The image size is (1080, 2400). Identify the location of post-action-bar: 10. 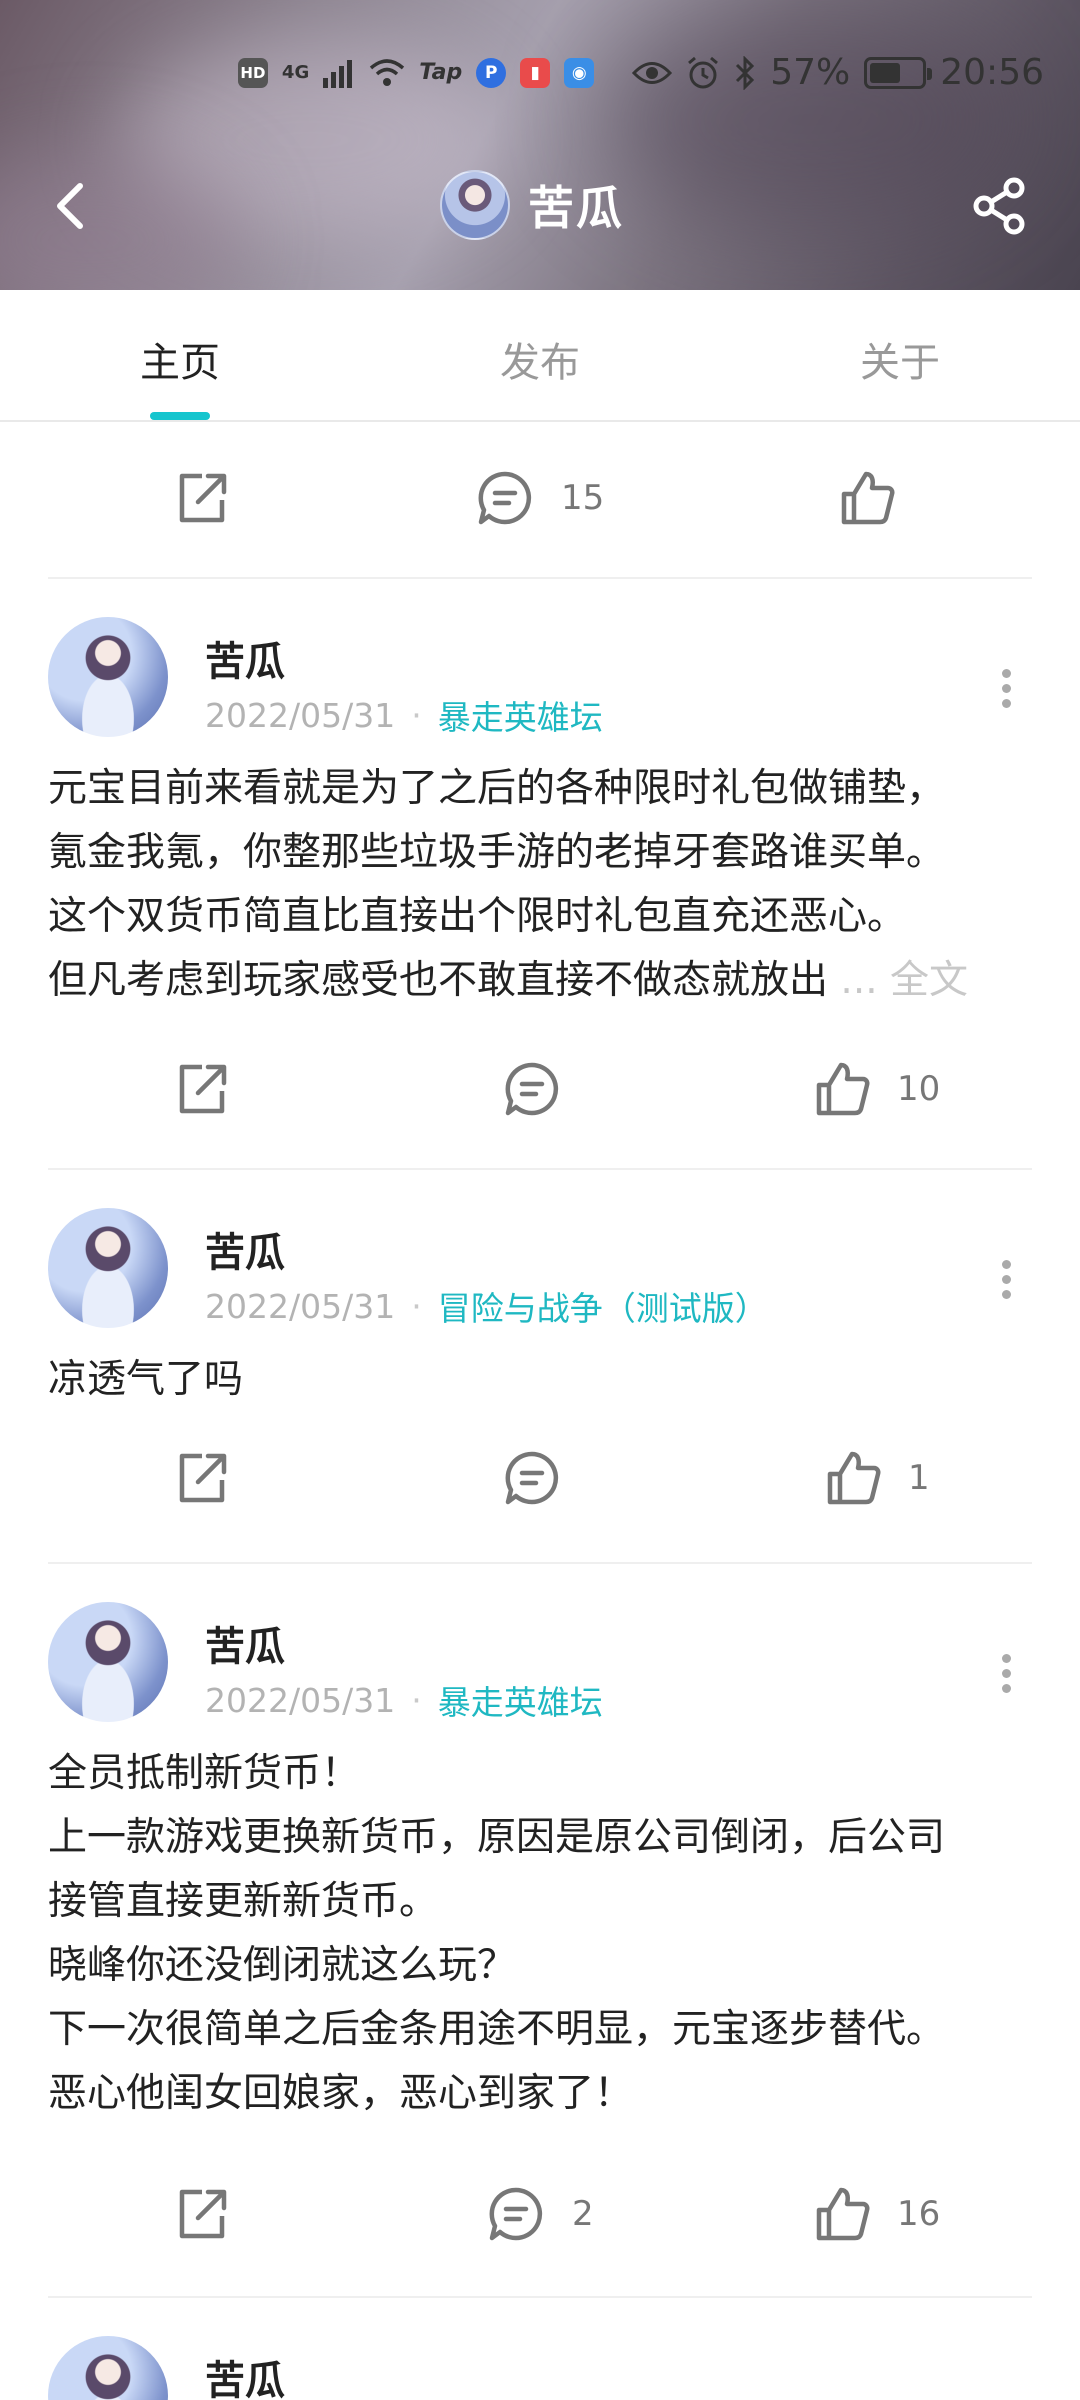
(540, 1090).